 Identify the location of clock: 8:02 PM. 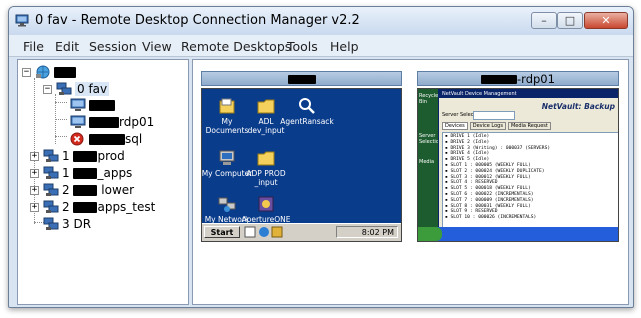
(377, 232).